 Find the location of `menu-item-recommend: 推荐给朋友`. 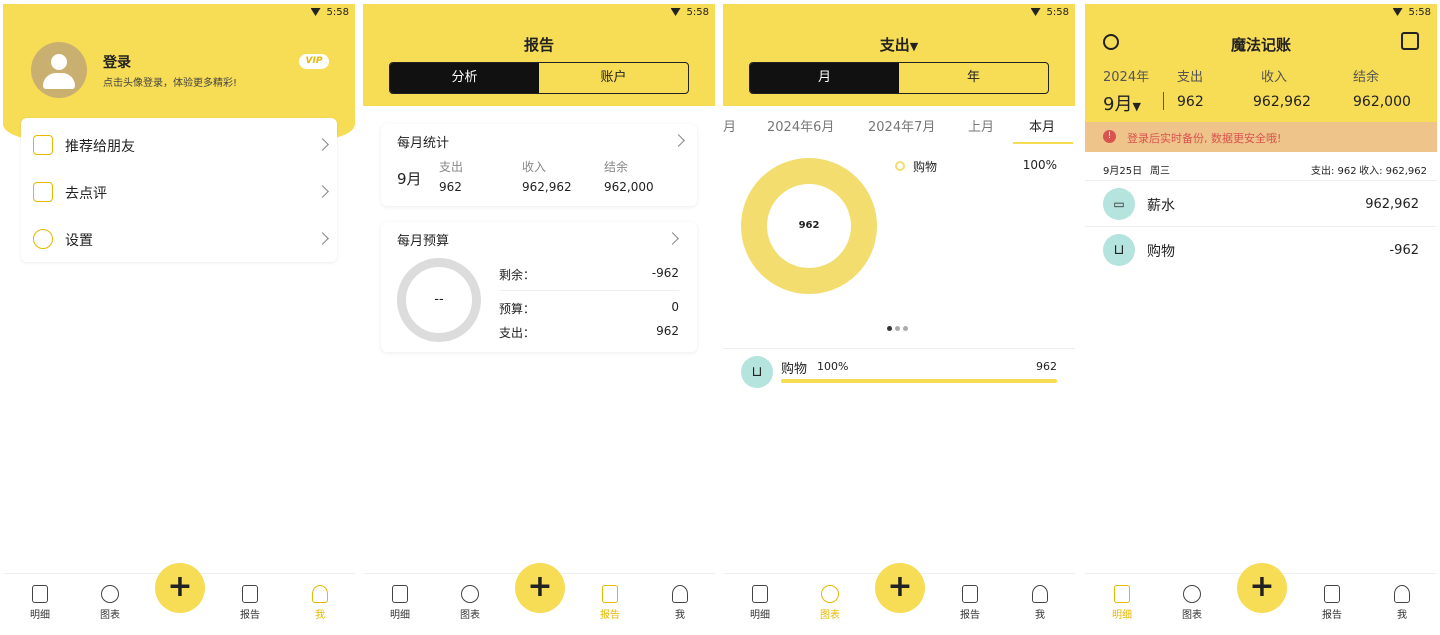

menu-item-recommend: 推荐给朋友 is located at coordinates (179, 145).